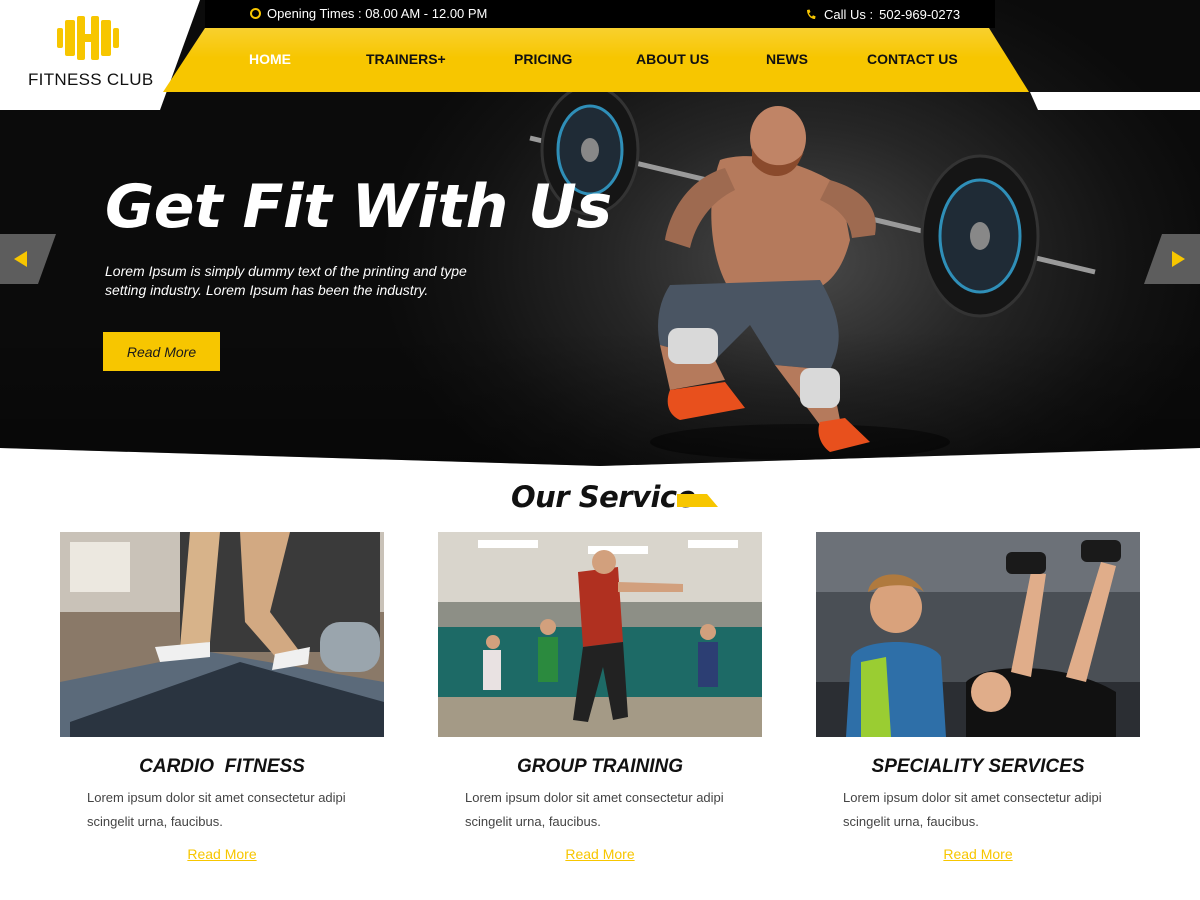 This screenshot has height=900, width=1200. Describe the element at coordinates (1115, 101) in the screenshot. I see `header-corner` at that location.